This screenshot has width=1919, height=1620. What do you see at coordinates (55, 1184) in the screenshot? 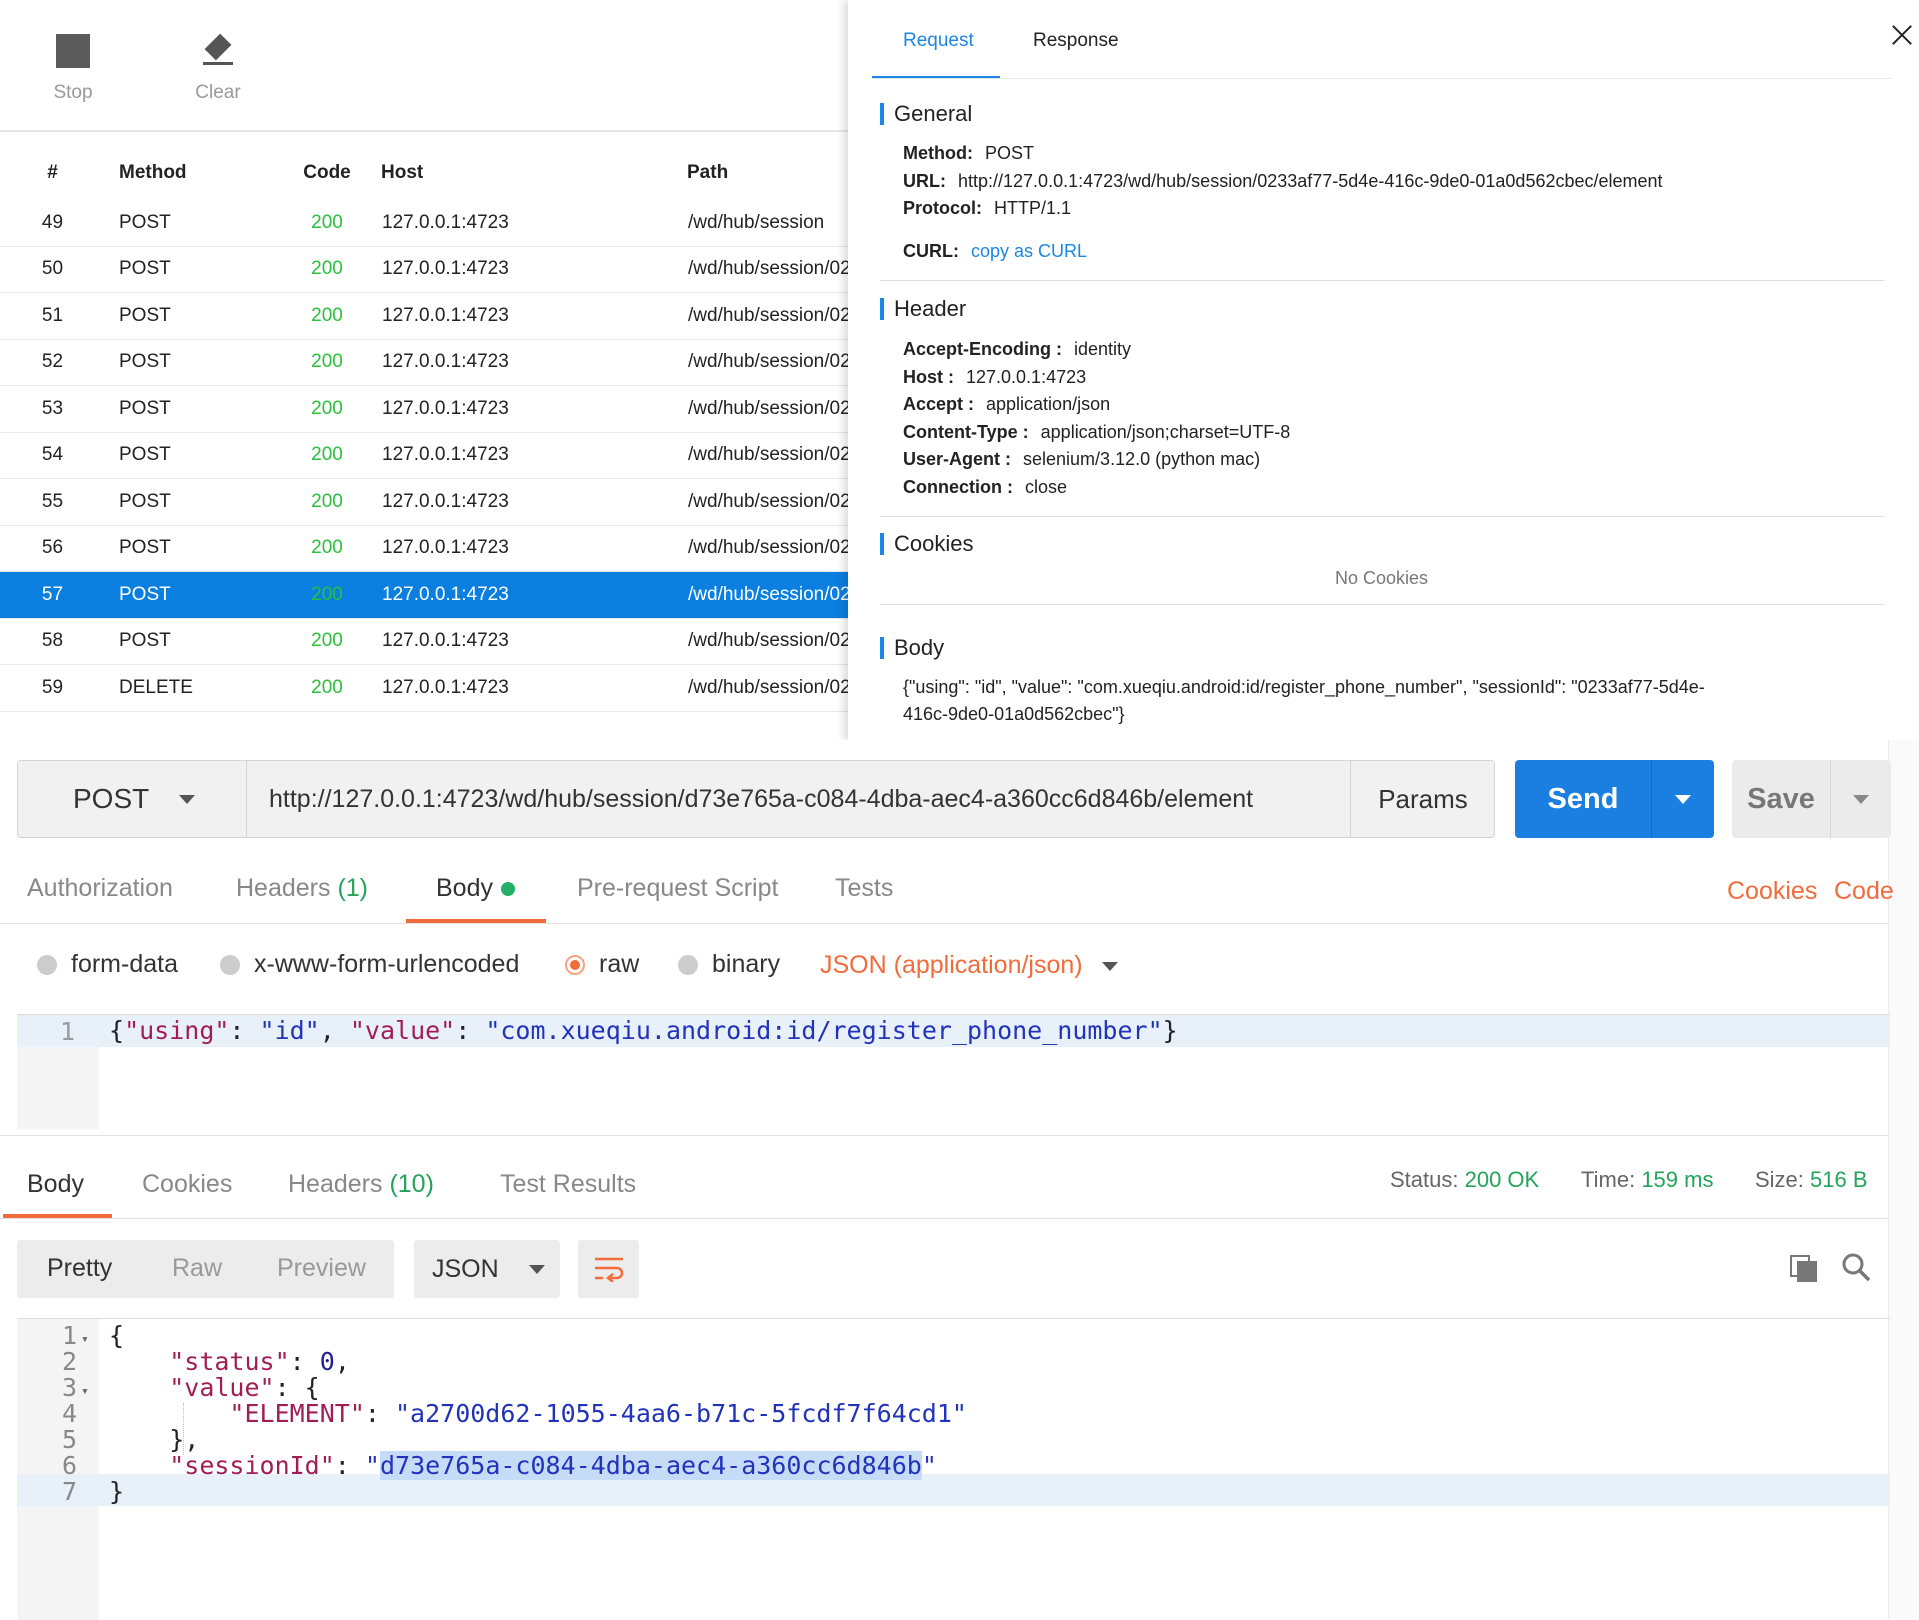
I see `response-tab-body: Body` at bounding box center [55, 1184].